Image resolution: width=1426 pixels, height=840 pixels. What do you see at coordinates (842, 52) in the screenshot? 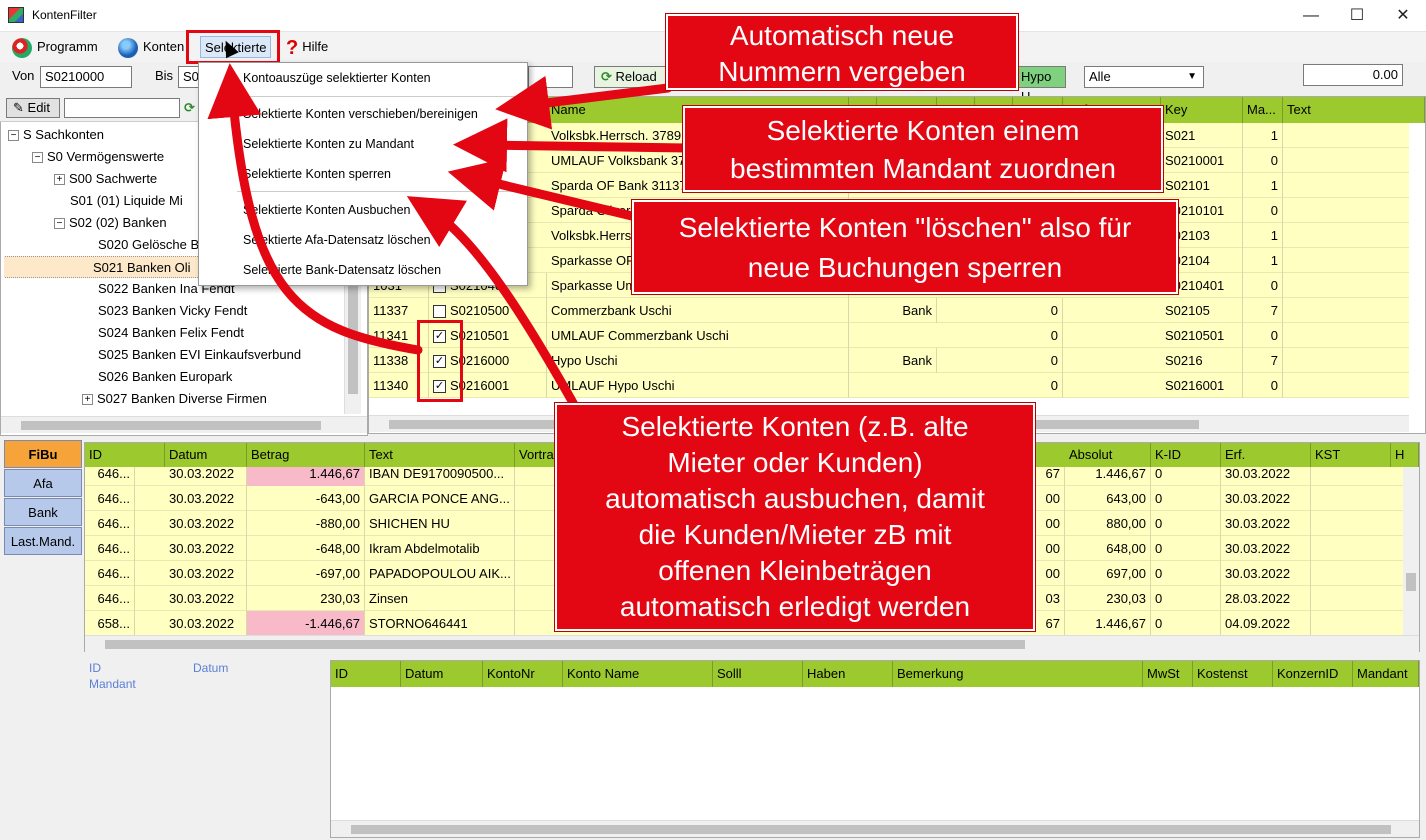
I see `callout-neue-nummern: Automatisch neue Nummern vergeben` at bounding box center [842, 52].